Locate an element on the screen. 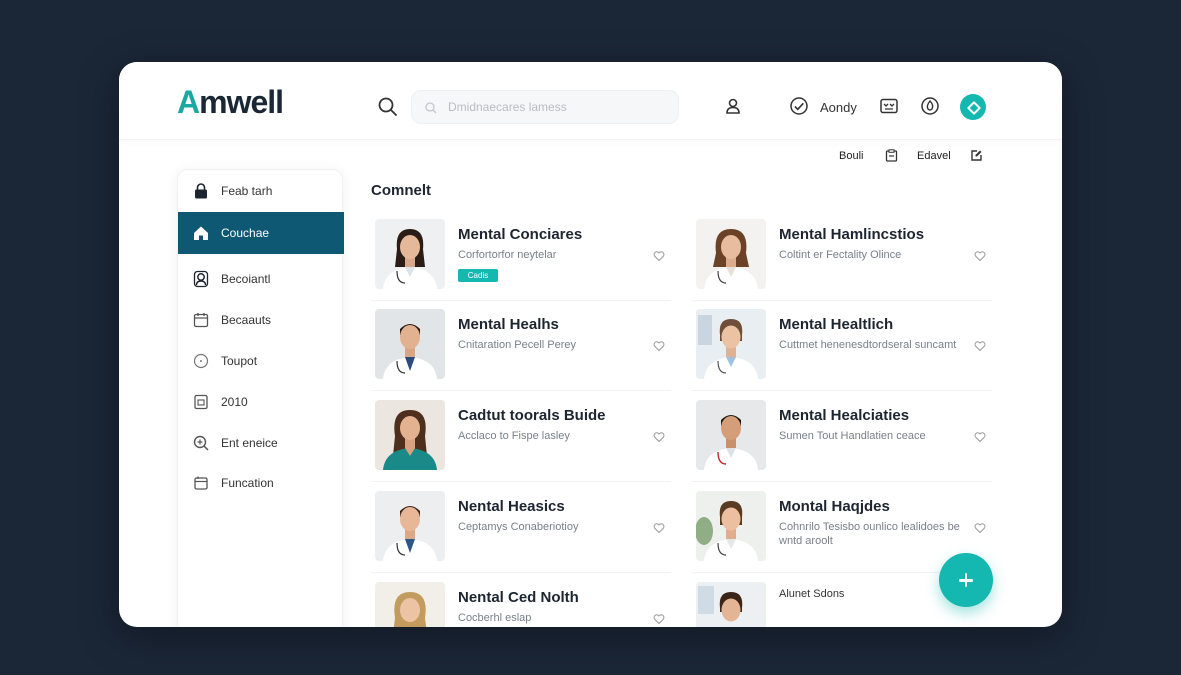 The height and width of the screenshot is (675, 1181). sidebar-item-1: Feab tarh is located at coordinates (261, 191).